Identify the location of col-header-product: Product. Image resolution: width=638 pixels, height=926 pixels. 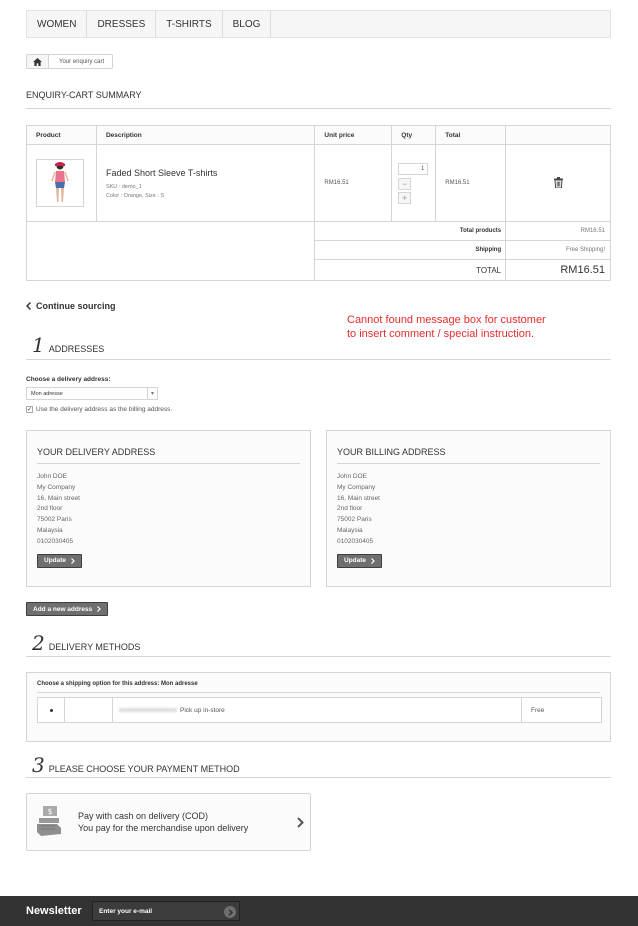
(61, 135).